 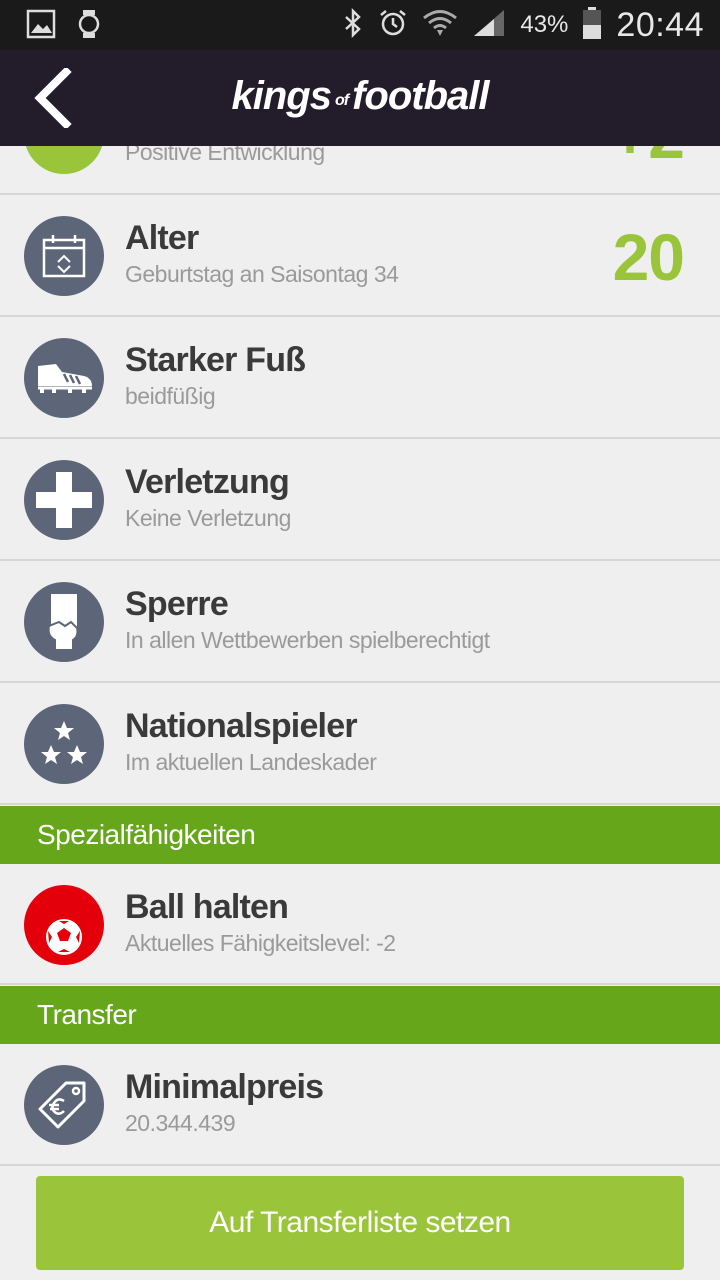 I want to click on alarm-icon, so click(x=393, y=25).